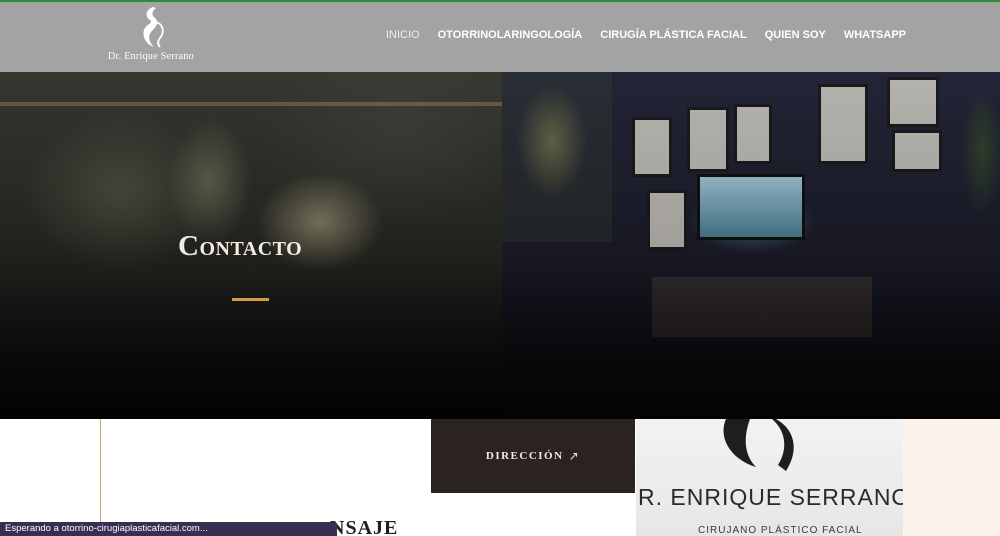 This screenshot has width=1000, height=536. I want to click on right-panel, so click(951, 477).